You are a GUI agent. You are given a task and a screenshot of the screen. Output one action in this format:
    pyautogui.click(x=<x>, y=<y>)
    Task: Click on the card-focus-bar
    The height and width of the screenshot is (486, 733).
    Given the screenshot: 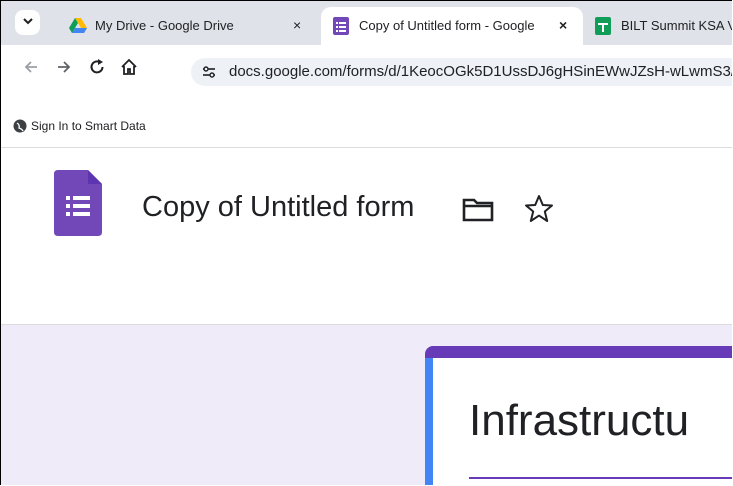 What is the action you would take?
    pyautogui.click(x=429, y=421)
    